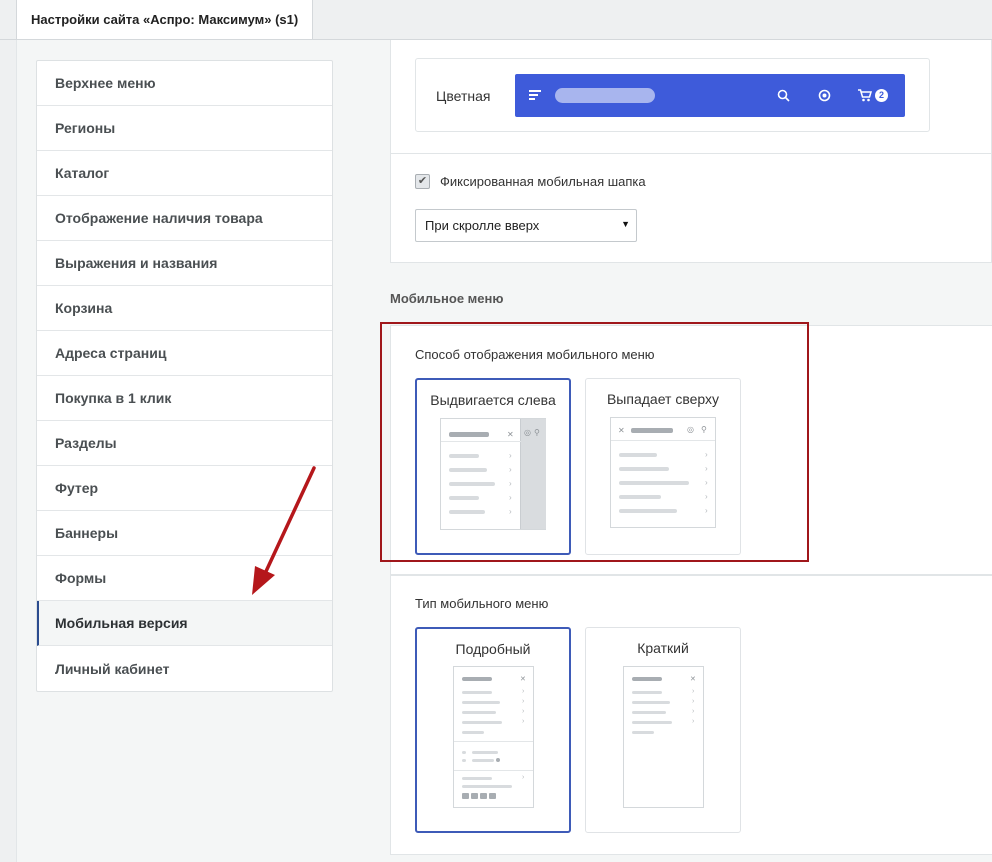  I want to click on sidebar-item-cart: Корзина, so click(184, 308).